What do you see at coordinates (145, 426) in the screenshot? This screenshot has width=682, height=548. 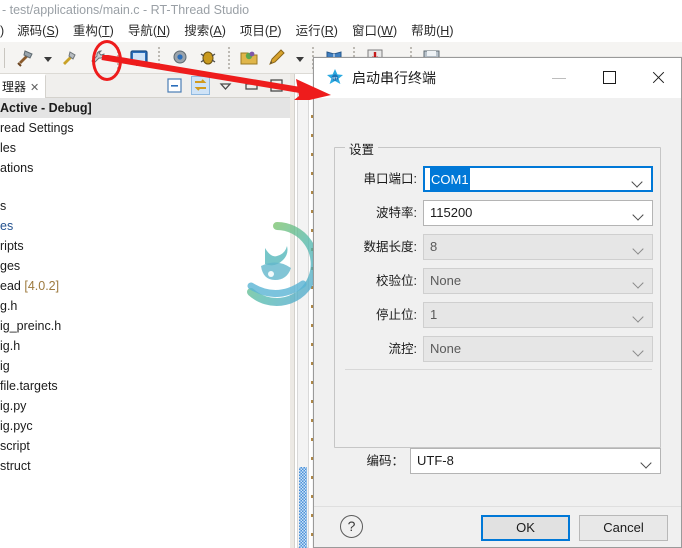 I see `tree-item: ig.pyc` at bounding box center [145, 426].